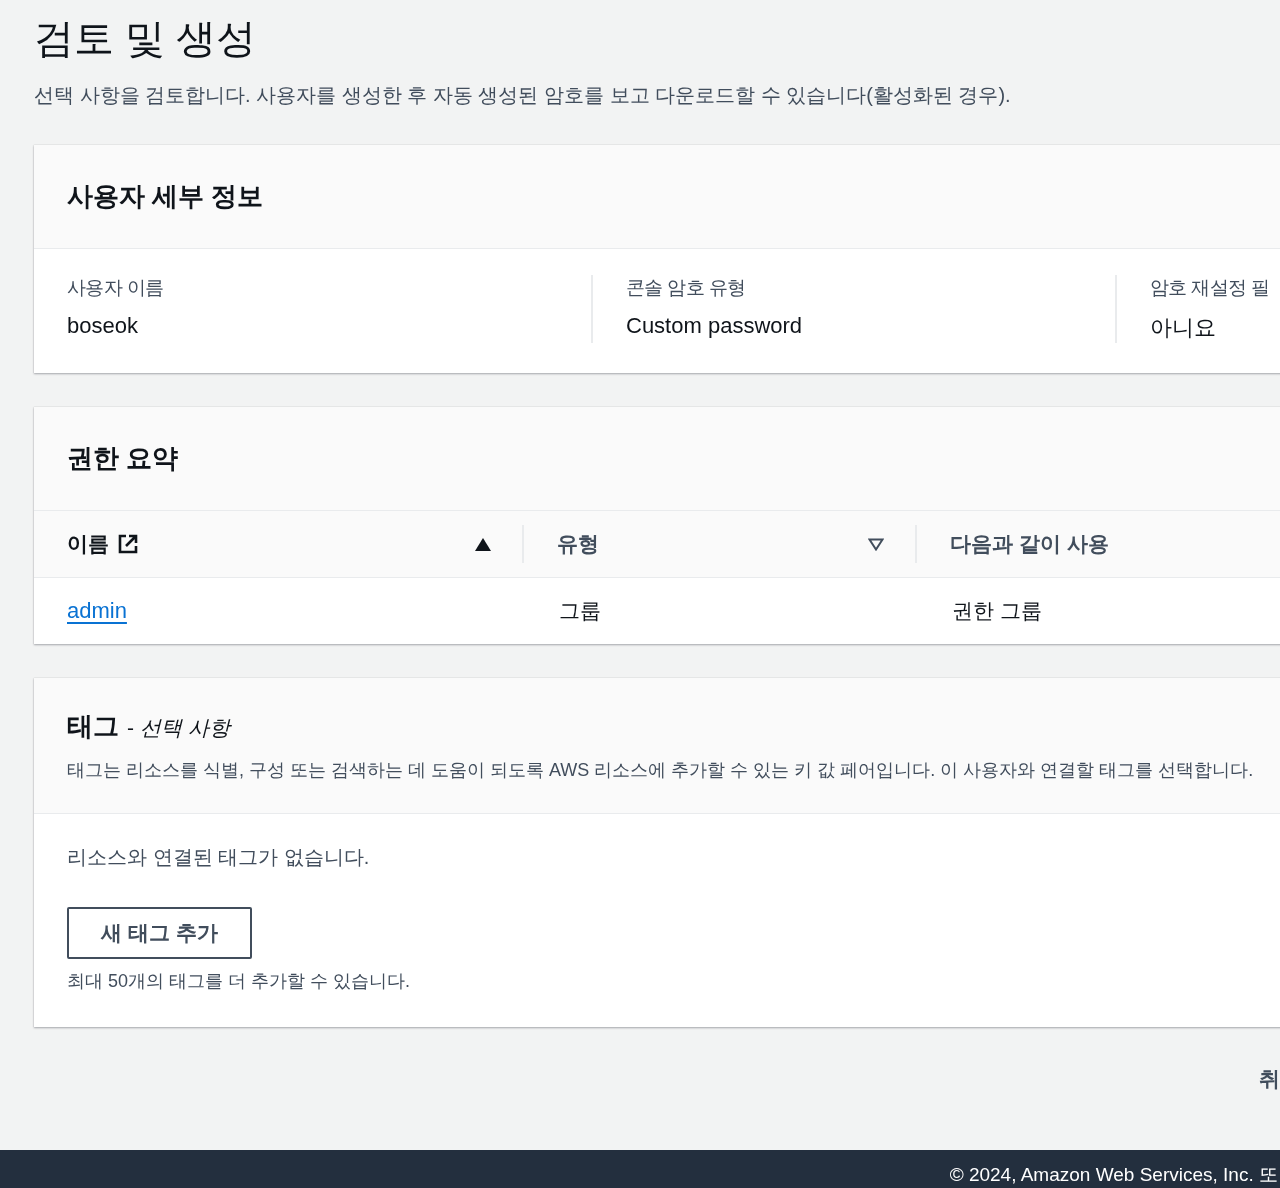 The height and width of the screenshot is (1188, 1280). Describe the element at coordinates (1029, 544) in the screenshot. I see `column-header: 다음과 같이 사용` at that location.